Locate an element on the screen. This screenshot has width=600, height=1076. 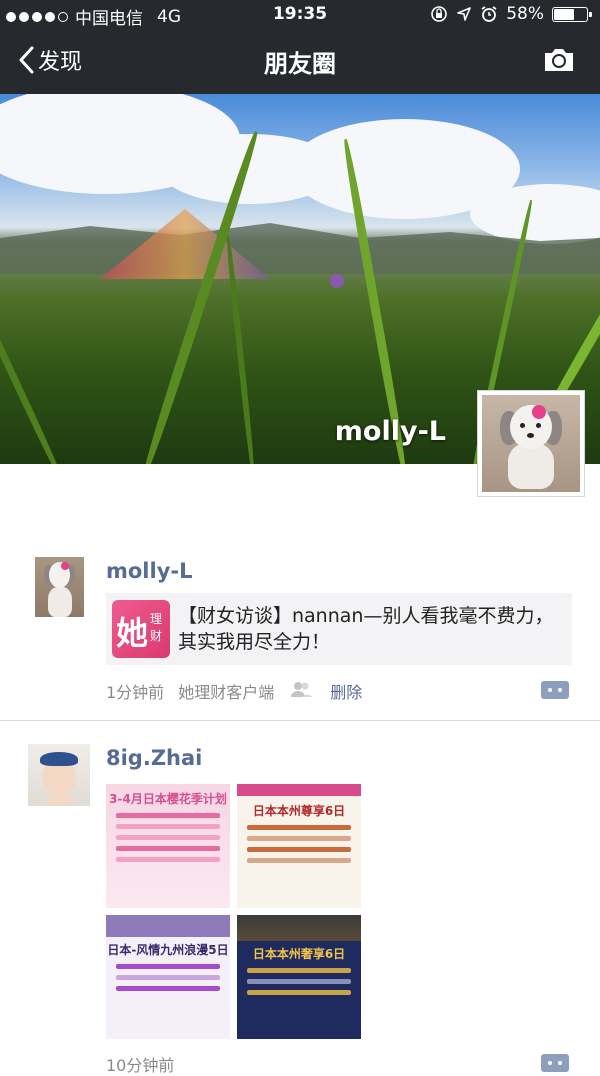
shared-link-card: 她 理财 【财女访谈】nannan—别人看我毫不费力，其实我用尽全力！ is located at coordinates (339, 629).